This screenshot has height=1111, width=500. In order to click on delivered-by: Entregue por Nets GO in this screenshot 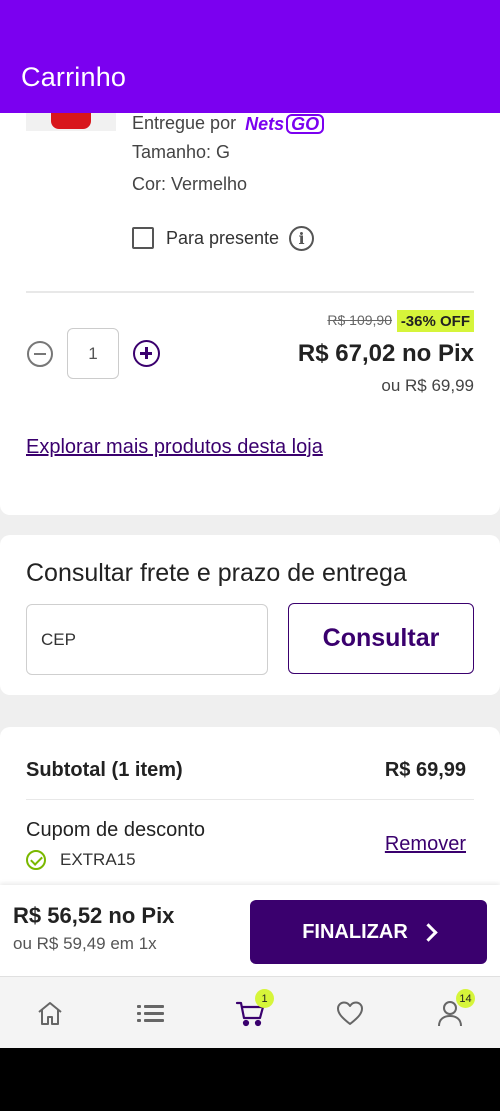, I will do `click(228, 124)`.